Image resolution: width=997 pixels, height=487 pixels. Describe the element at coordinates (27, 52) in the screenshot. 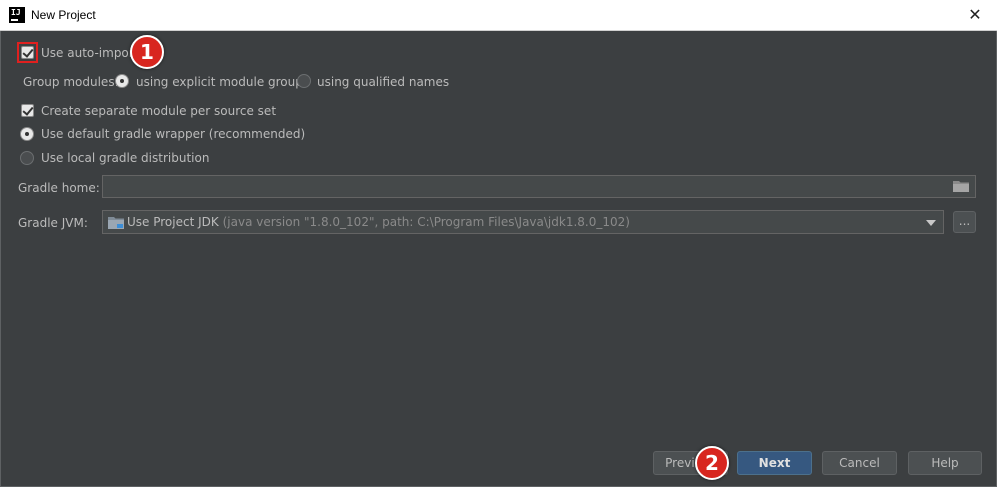

I see `annotation-highlight` at that location.